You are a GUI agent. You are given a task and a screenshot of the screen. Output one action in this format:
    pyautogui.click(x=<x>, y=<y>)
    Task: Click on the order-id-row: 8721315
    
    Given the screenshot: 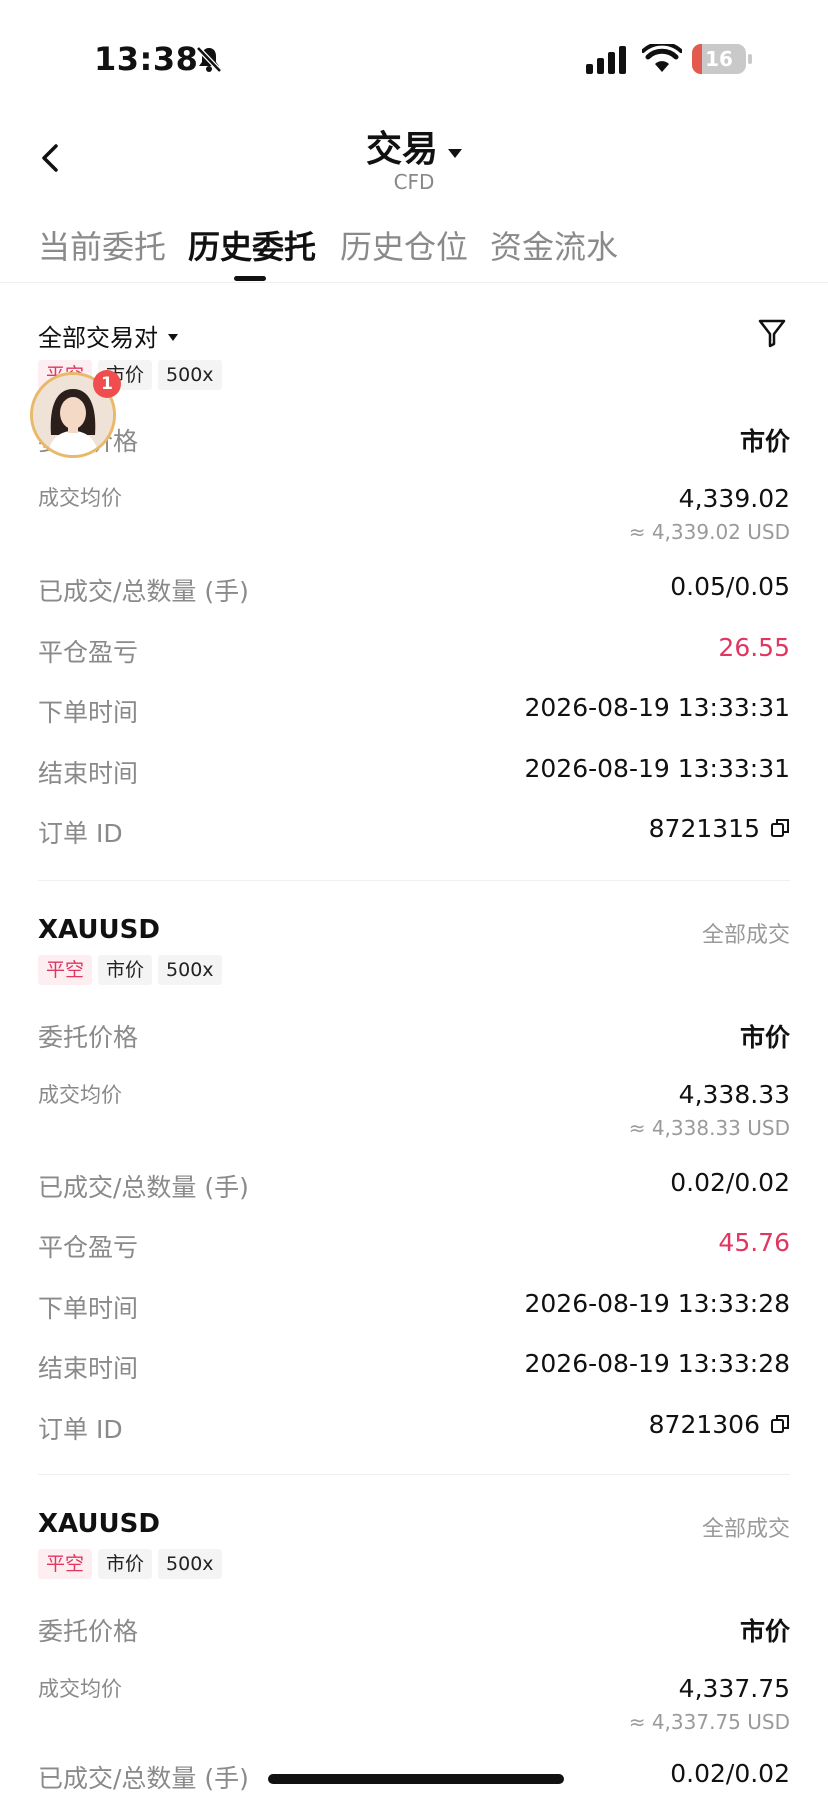 What is the action you would take?
    pyautogui.click(x=719, y=828)
    